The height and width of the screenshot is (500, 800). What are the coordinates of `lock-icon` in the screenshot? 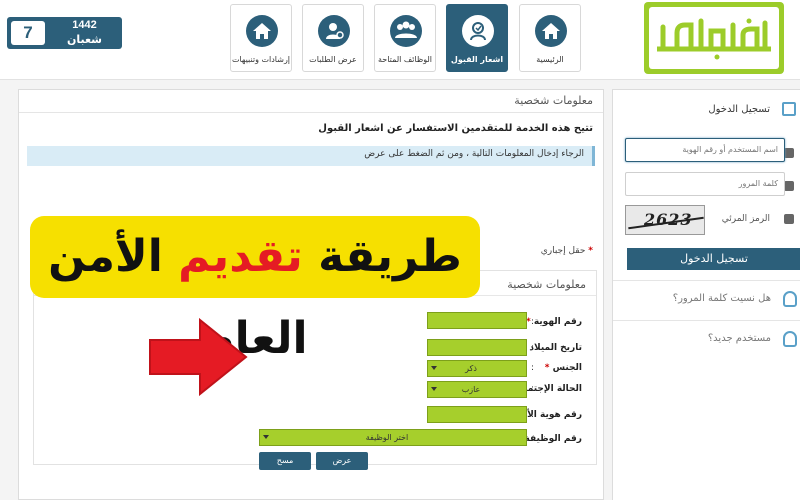 It's located at (789, 186).